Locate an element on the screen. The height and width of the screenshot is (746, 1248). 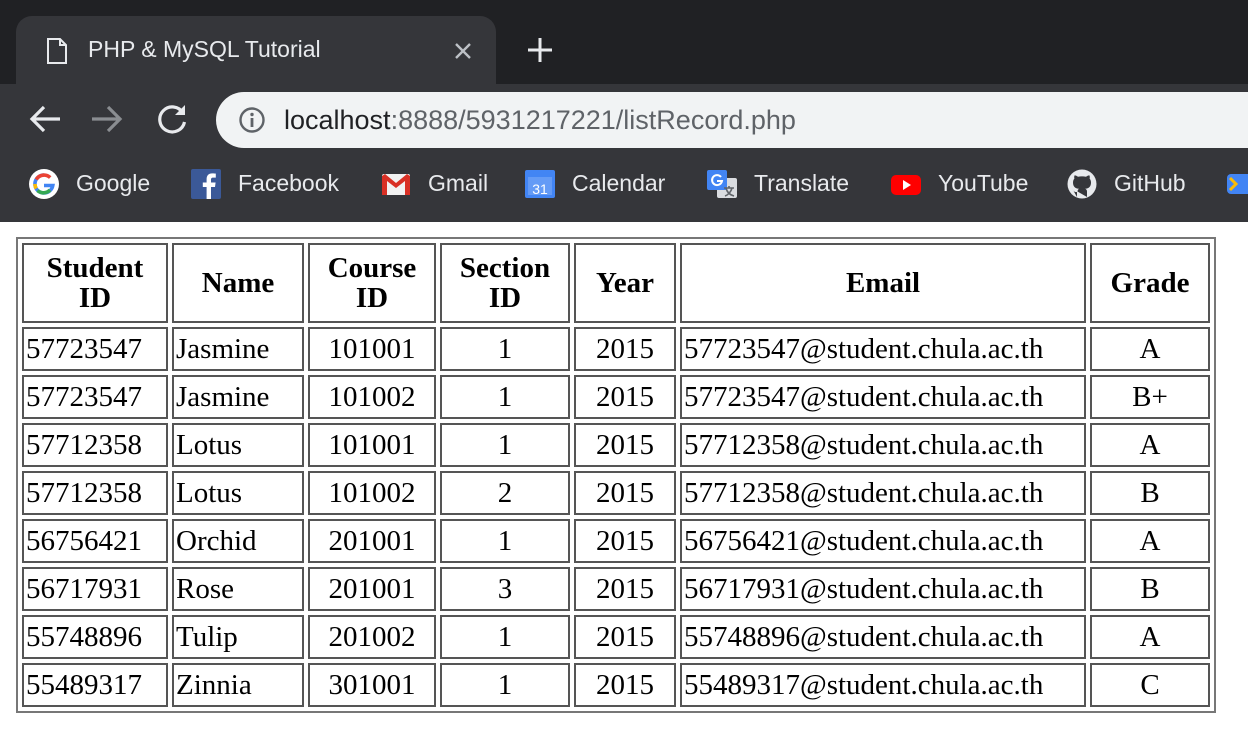
address-bar: localhost:8888/5931217221/listRecord.php is located at coordinates (732, 120).